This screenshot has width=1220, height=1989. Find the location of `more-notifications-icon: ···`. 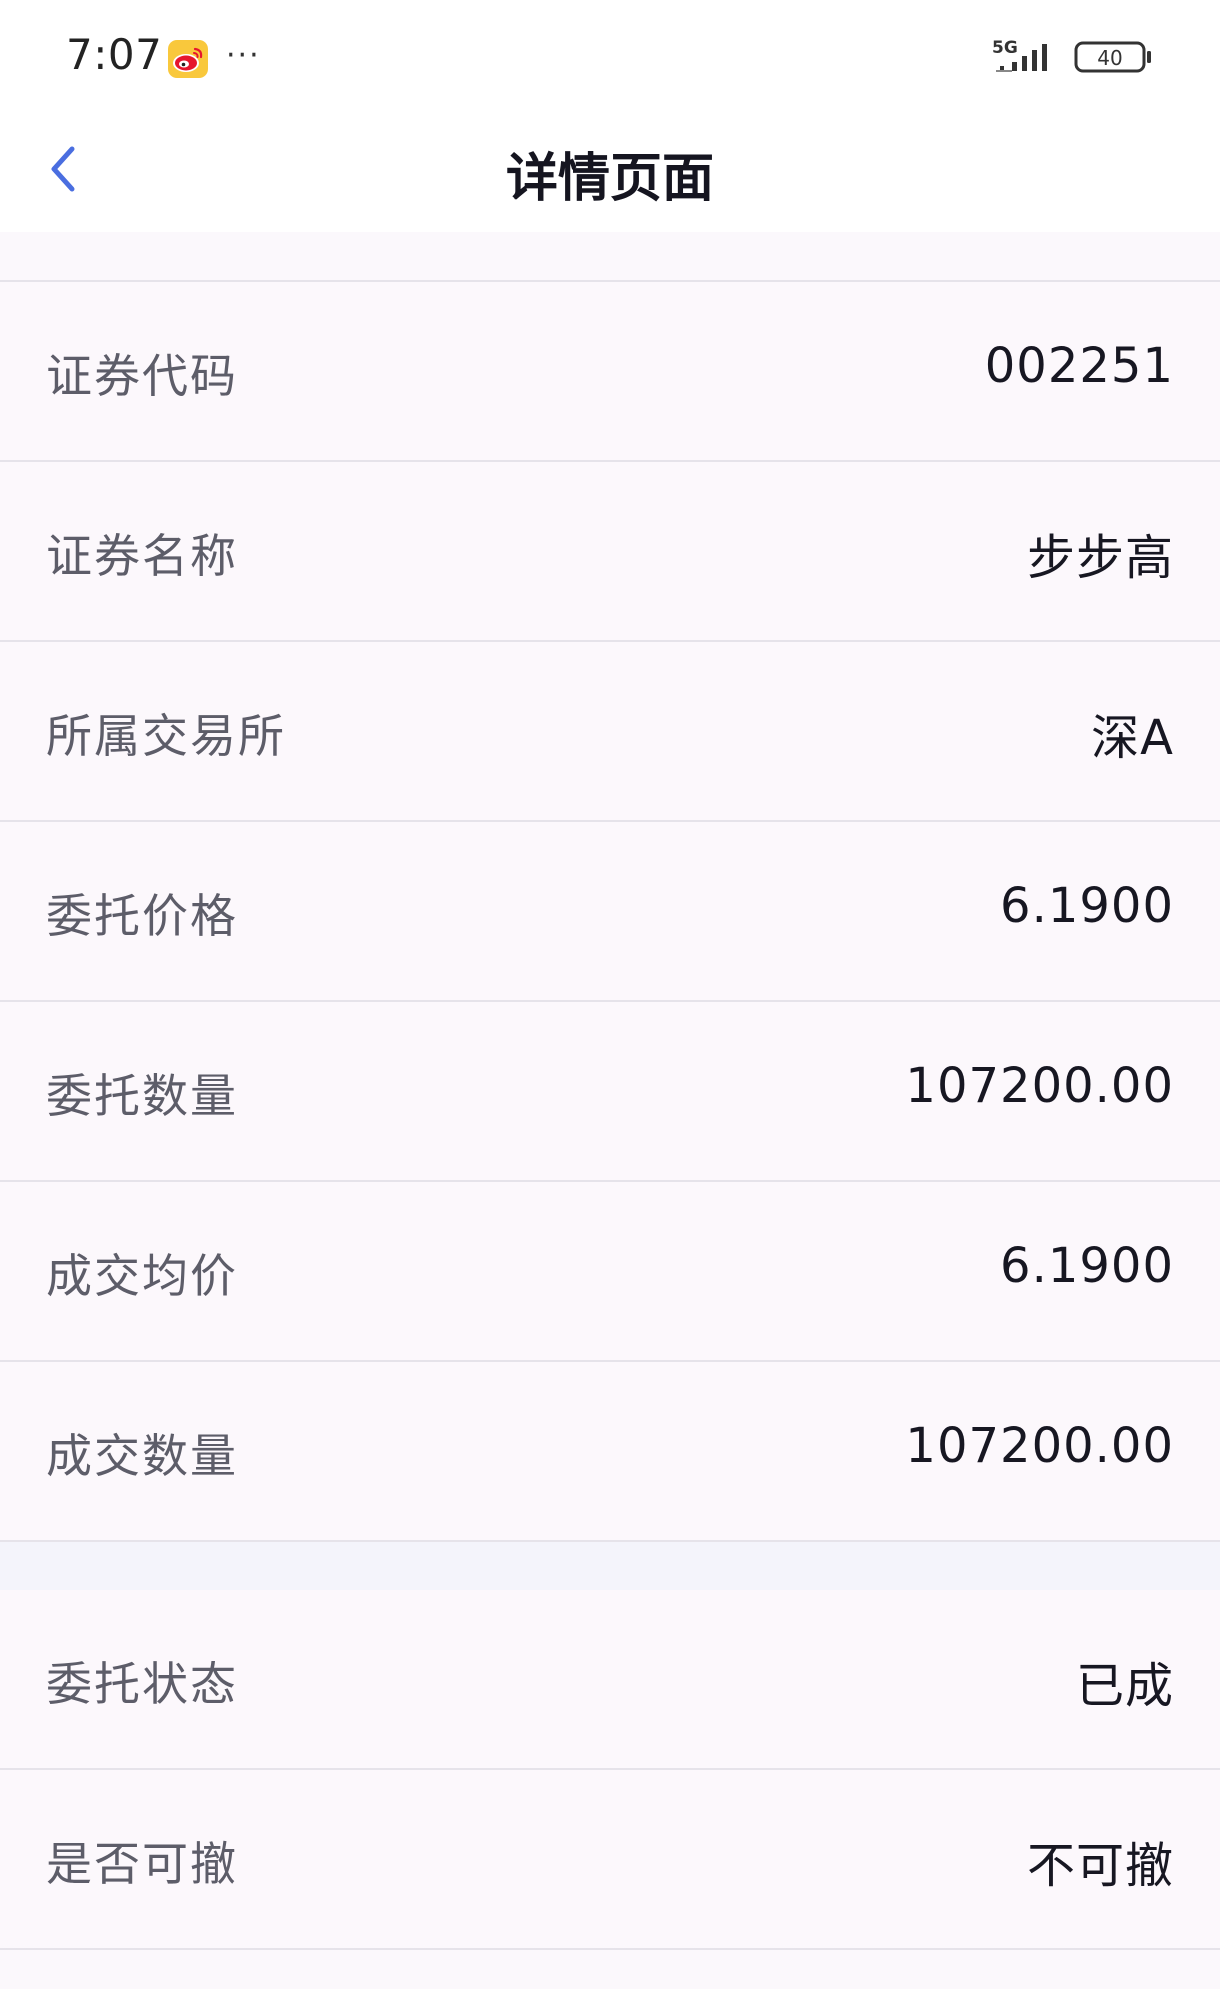

more-notifications-icon: ··· is located at coordinates (243, 55).